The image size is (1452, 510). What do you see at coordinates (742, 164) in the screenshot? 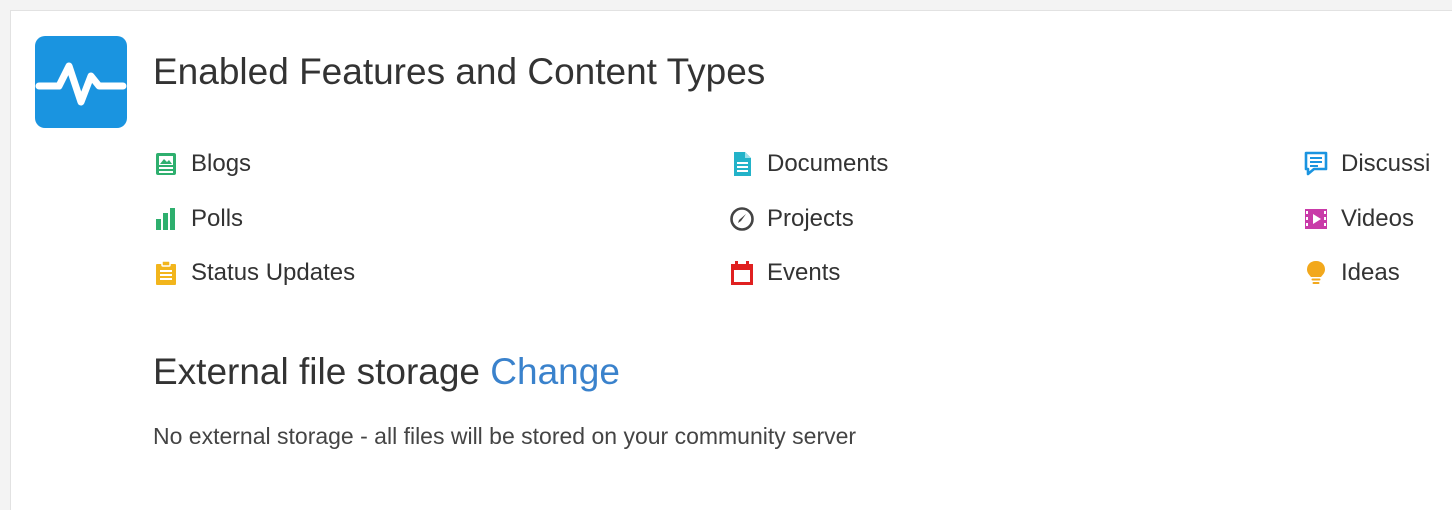
I see `document-icon` at bounding box center [742, 164].